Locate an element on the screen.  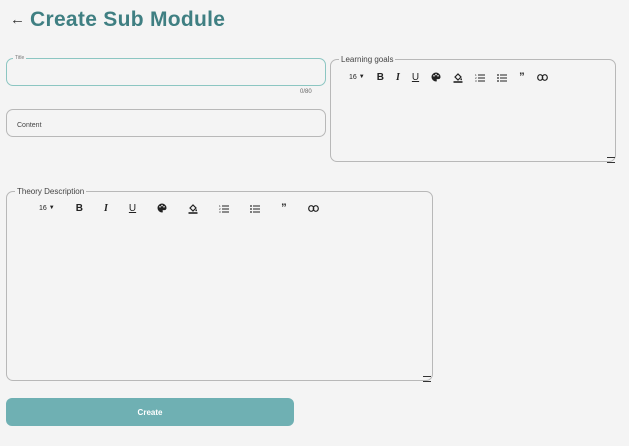
learning-goals-resize-handle-icon is located at coordinates (611, 160).